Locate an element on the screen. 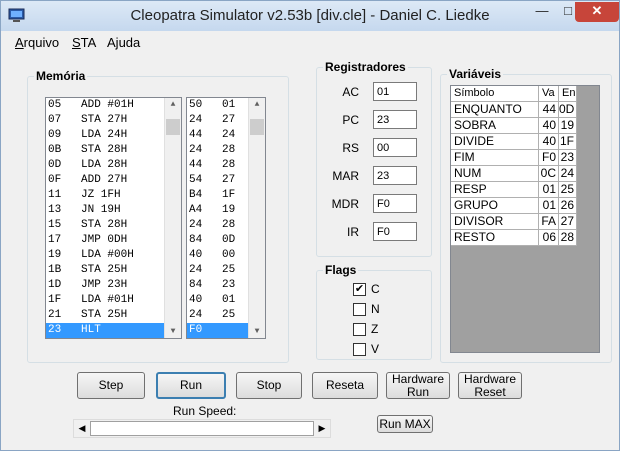  raw-memory-row: 0C is located at coordinates (226, 338).